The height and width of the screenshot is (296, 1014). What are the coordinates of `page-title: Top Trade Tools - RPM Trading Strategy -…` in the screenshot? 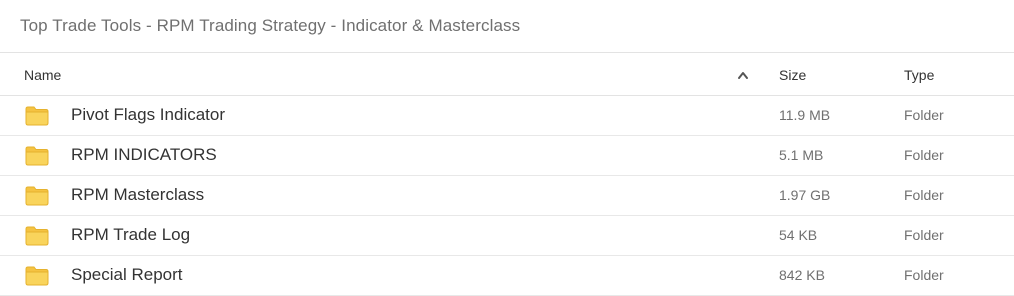 It's located at (270, 25).